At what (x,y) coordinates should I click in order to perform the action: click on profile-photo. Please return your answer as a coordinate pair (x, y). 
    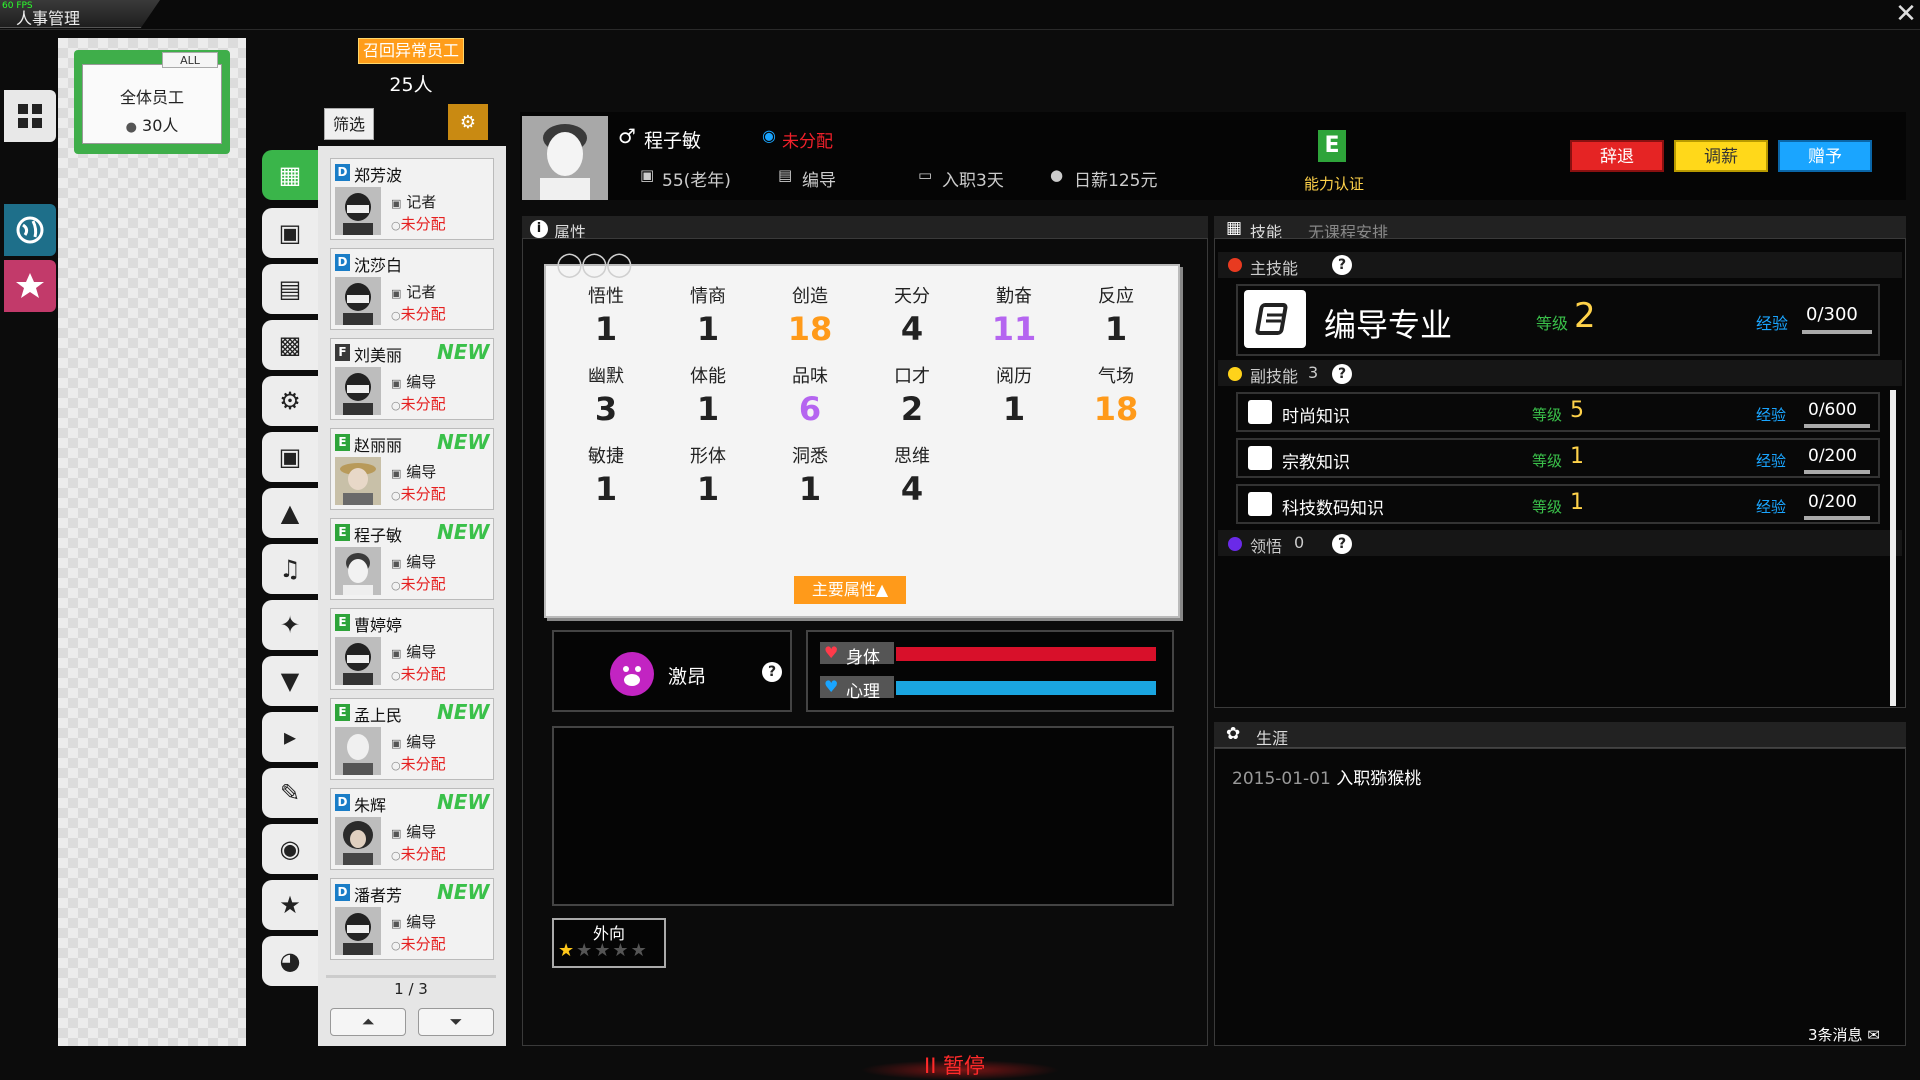
    Looking at the image, I should click on (565, 158).